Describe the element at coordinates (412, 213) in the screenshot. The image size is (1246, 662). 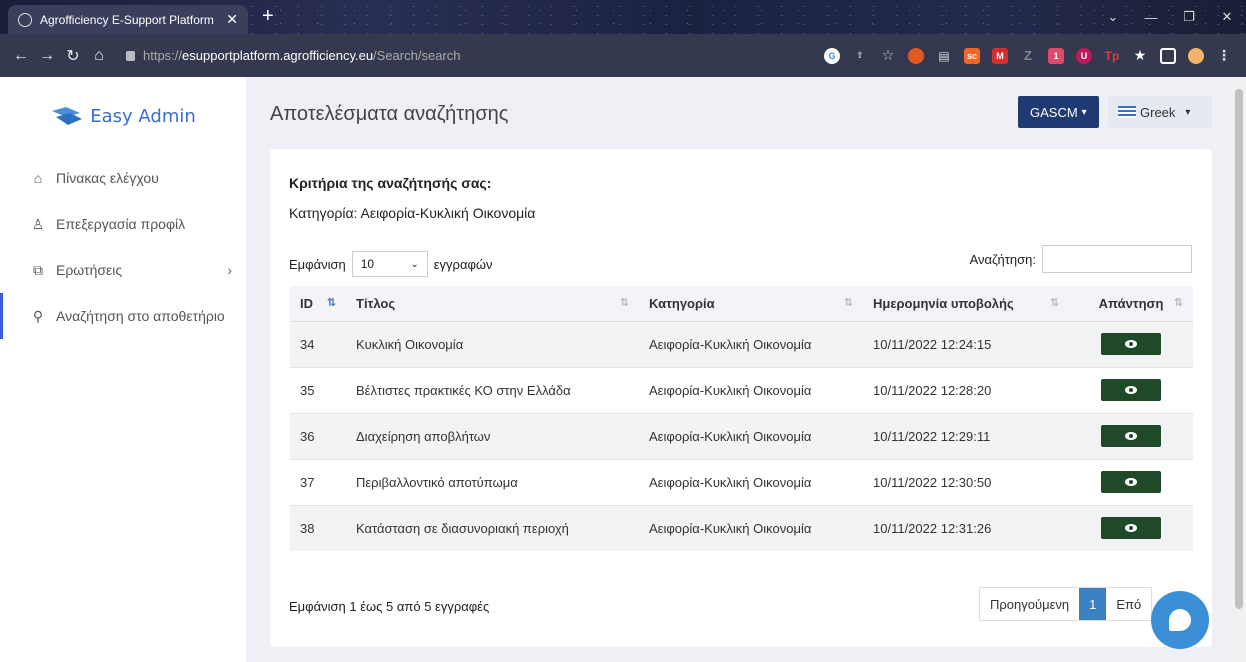
I see `criteria-category: Κατηγορία: Αειφορία-Κυκλική Οικονομία` at that location.